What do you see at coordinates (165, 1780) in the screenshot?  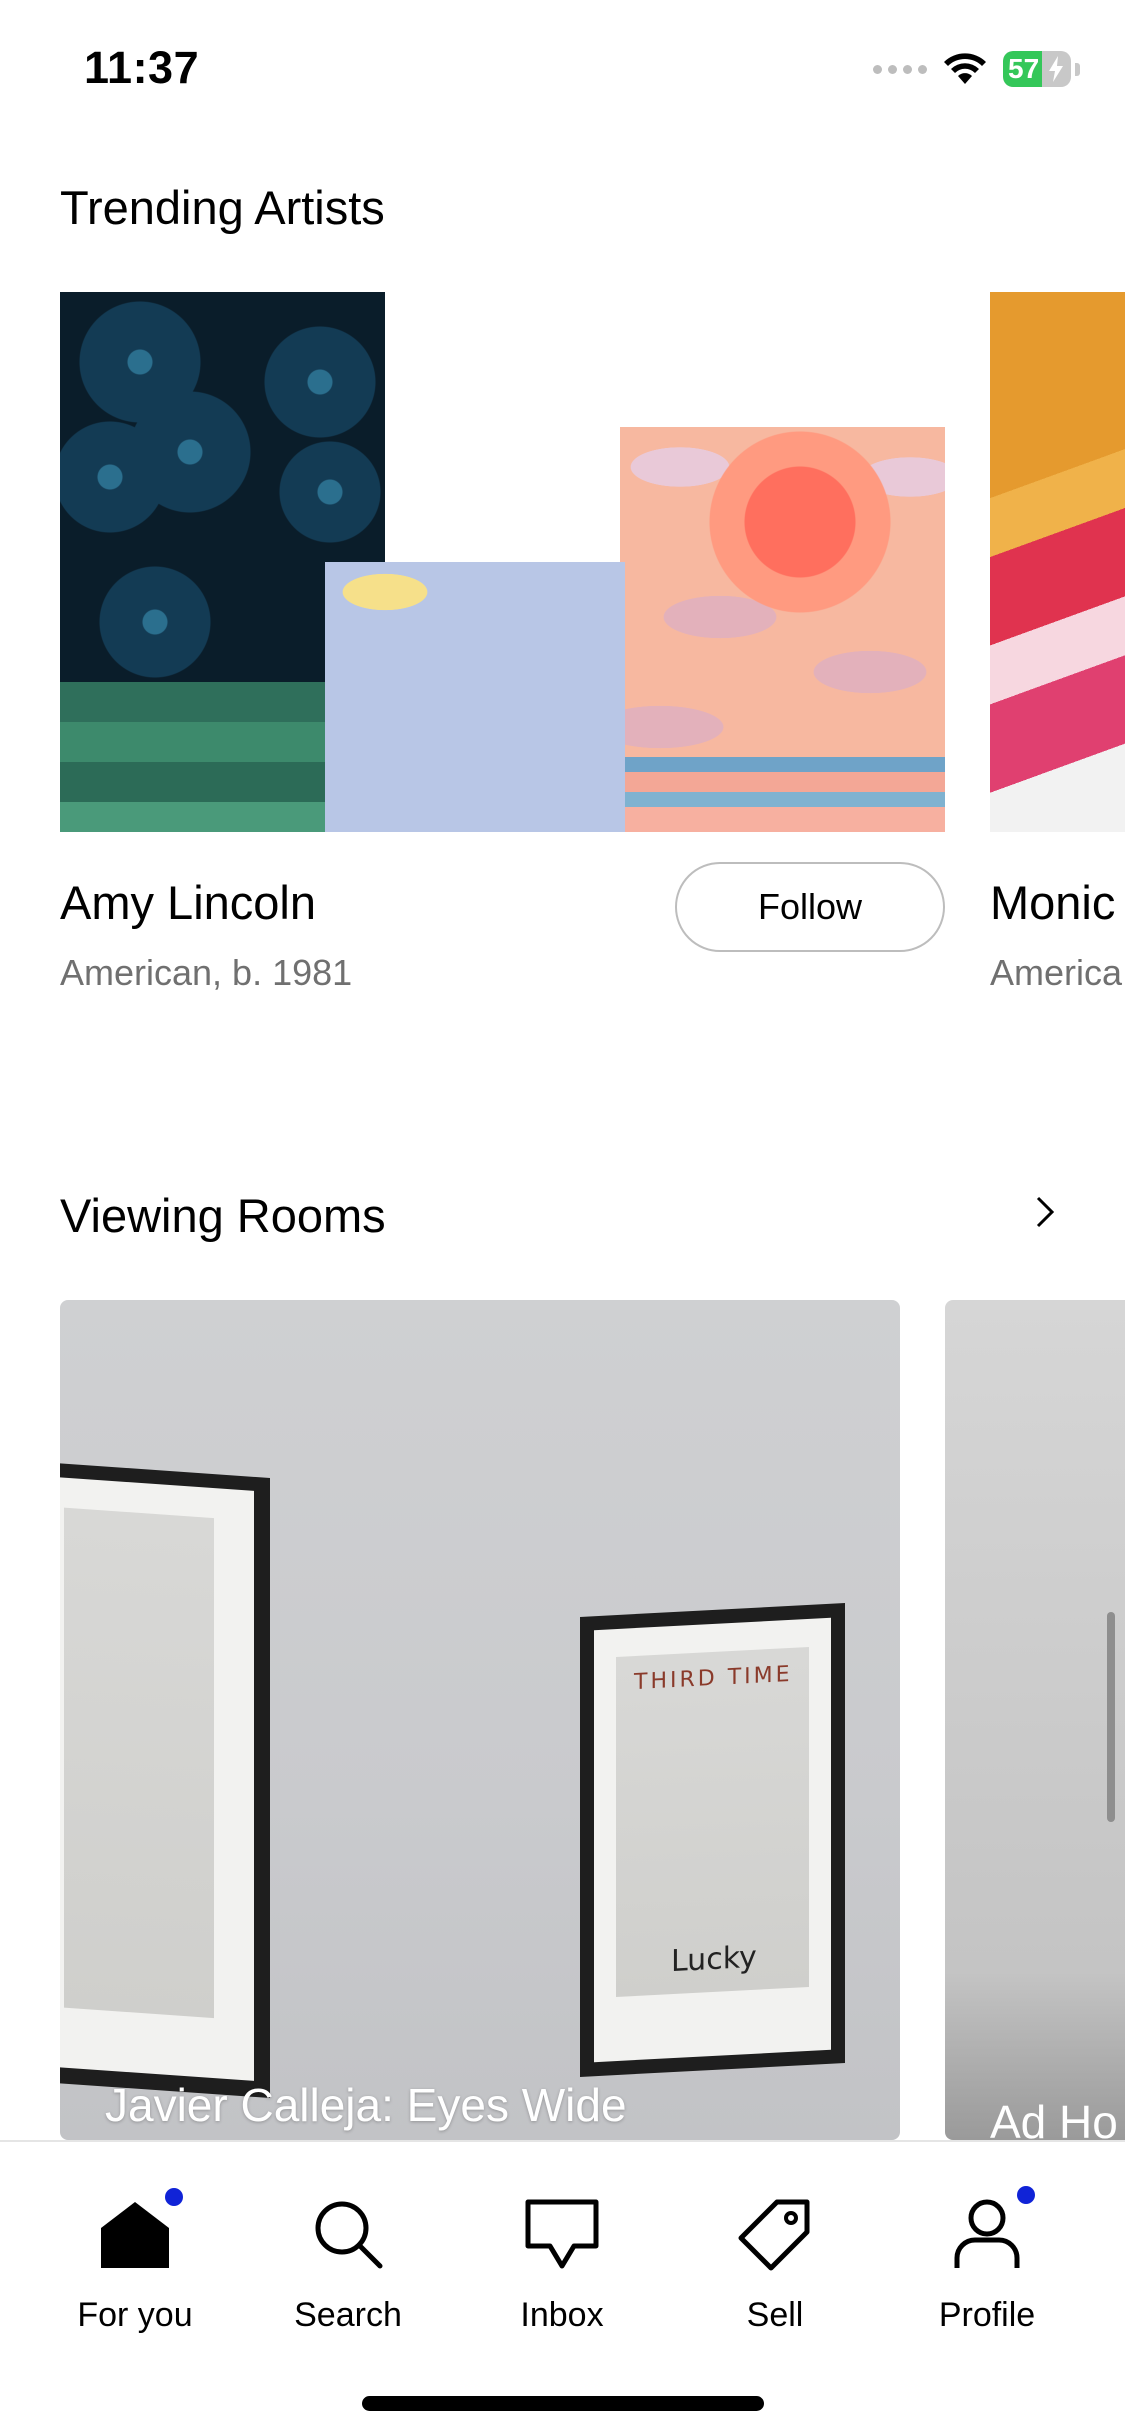 I see `framed-artwork-left` at bounding box center [165, 1780].